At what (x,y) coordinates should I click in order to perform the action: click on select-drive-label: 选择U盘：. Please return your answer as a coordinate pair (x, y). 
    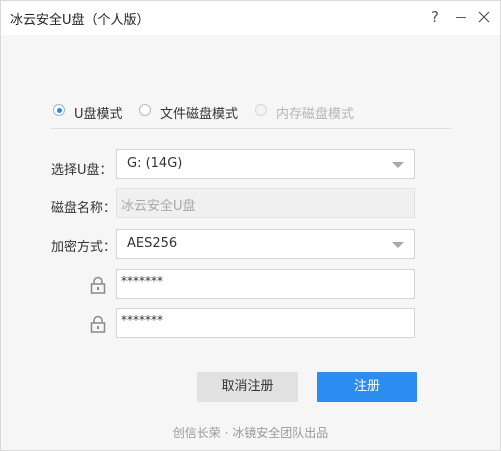
    Looking at the image, I should click on (82, 170).